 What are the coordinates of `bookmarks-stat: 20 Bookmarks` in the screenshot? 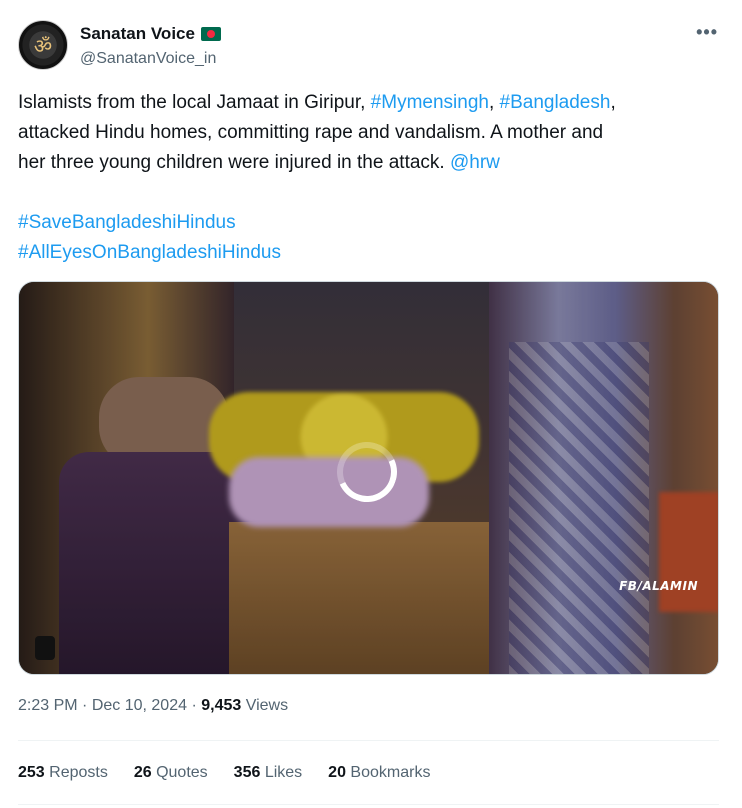 It's located at (379, 773).